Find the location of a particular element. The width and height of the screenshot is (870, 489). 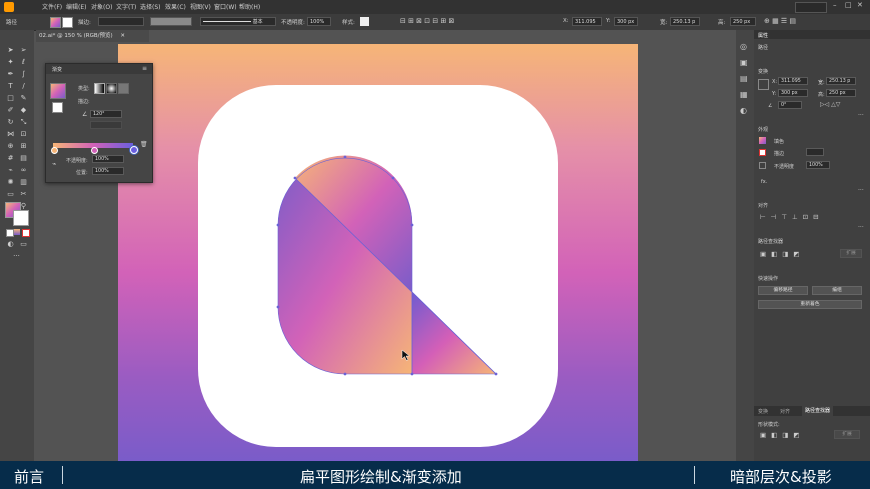

transform-section-title: 变换 is located at coordinates (763, 72).